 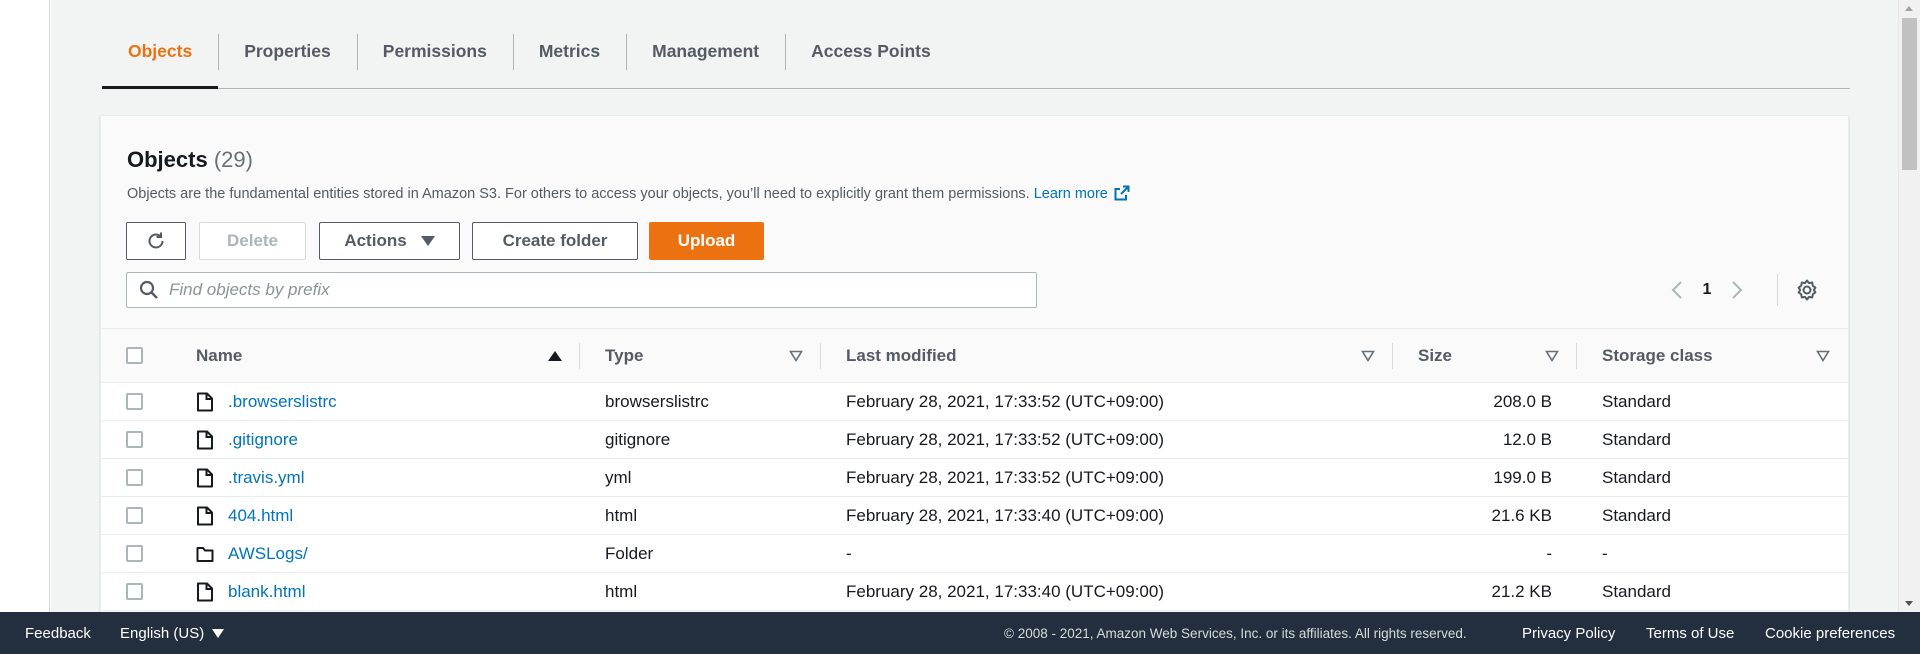 What do you see at coordinates (1777, 290) in the screenshot?
I see `pager-divider` at bounding box center [1777, 290].